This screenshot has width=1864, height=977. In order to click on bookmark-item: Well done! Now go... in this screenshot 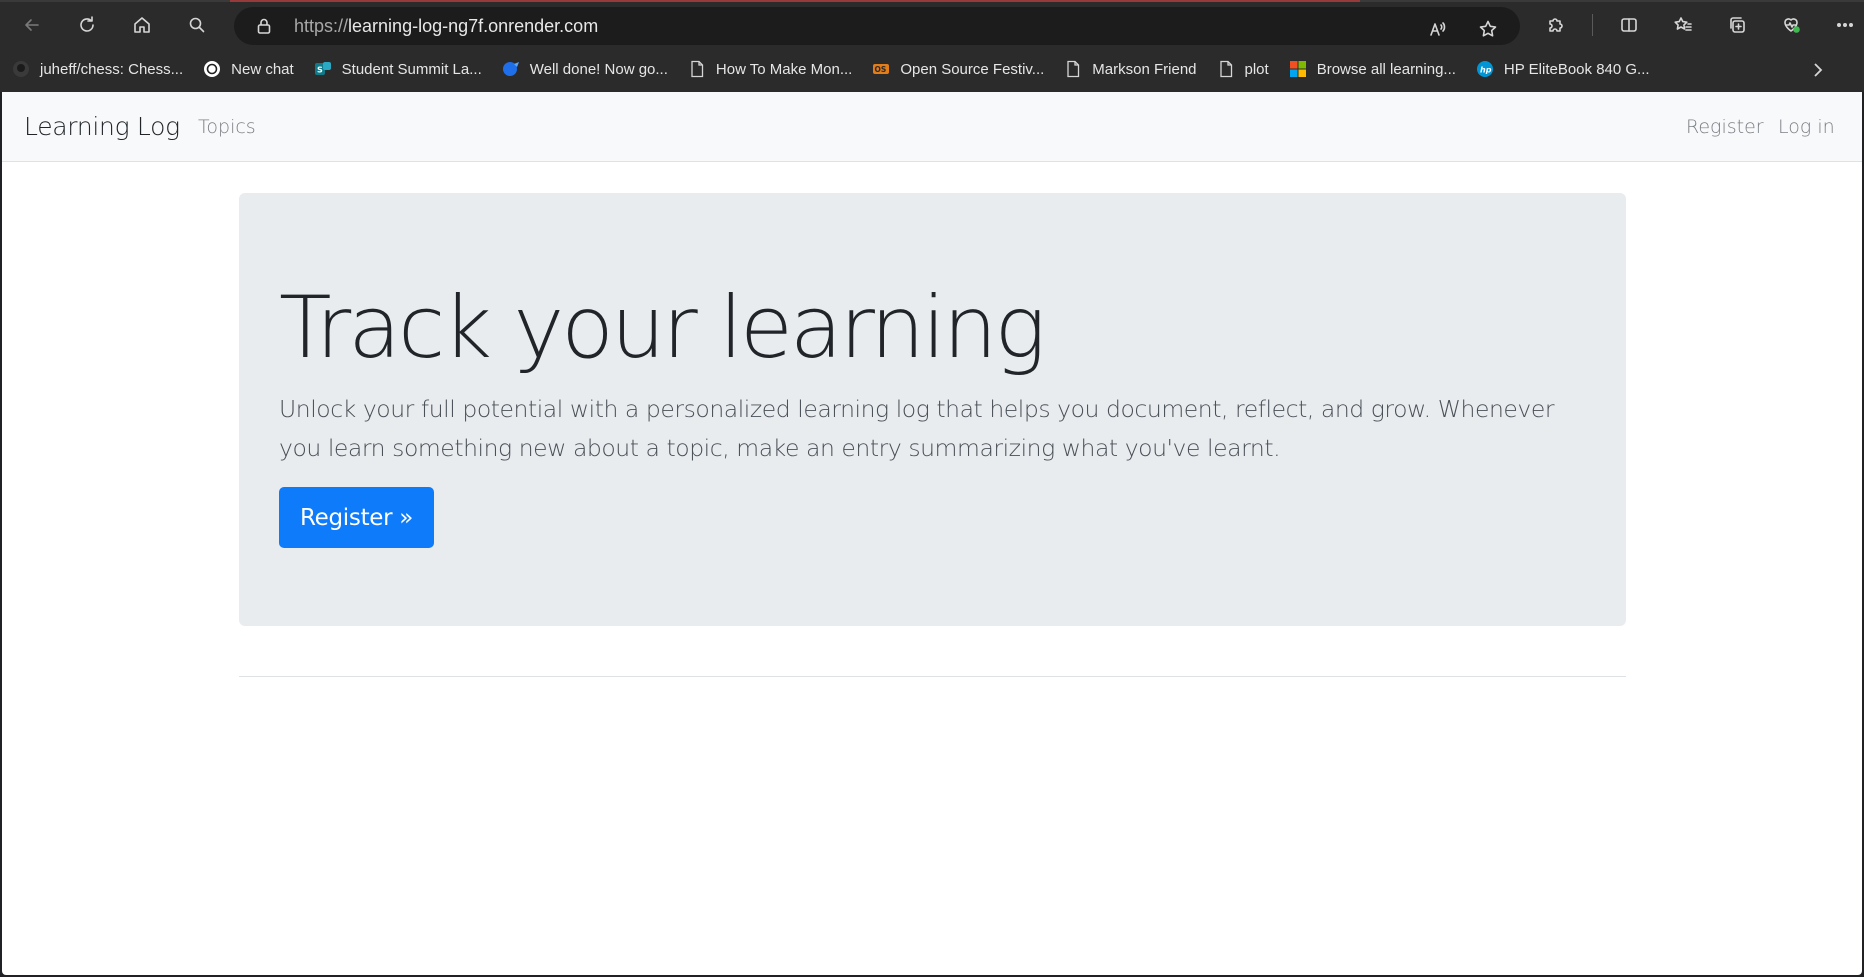, I will do `click(585, 69)`.